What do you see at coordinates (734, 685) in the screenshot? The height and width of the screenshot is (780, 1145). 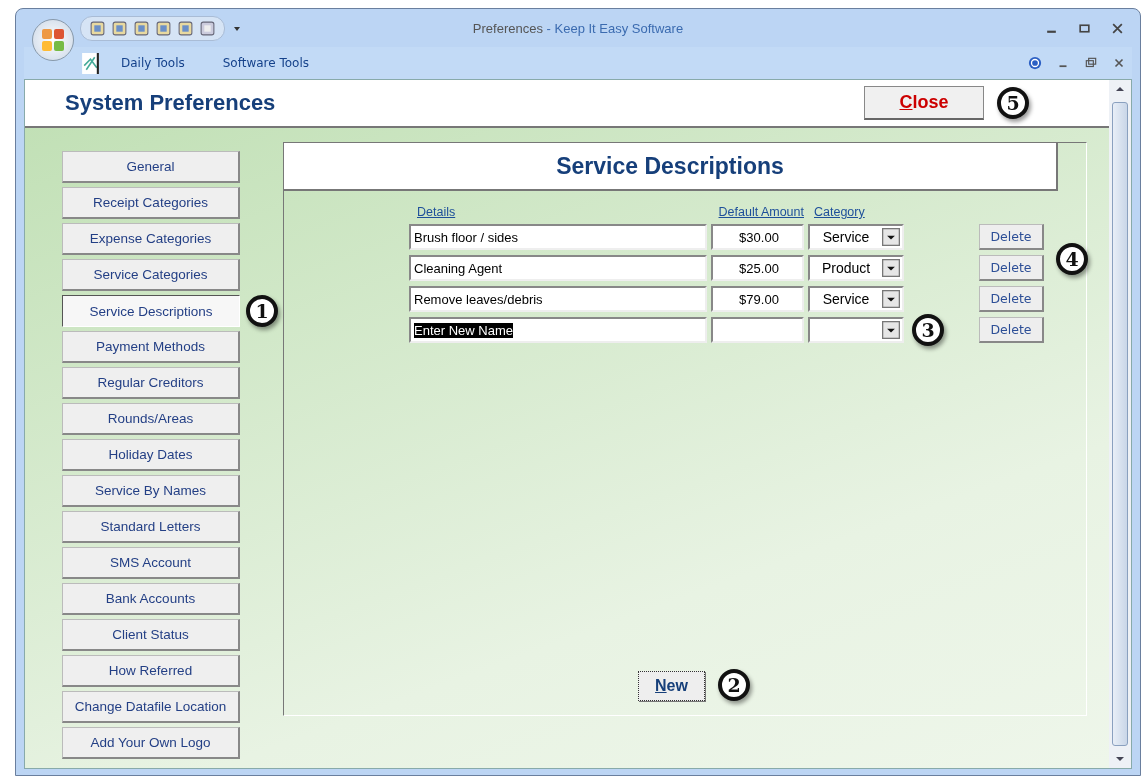 I see `callout-number: 2` at bounding box center [734, 685].